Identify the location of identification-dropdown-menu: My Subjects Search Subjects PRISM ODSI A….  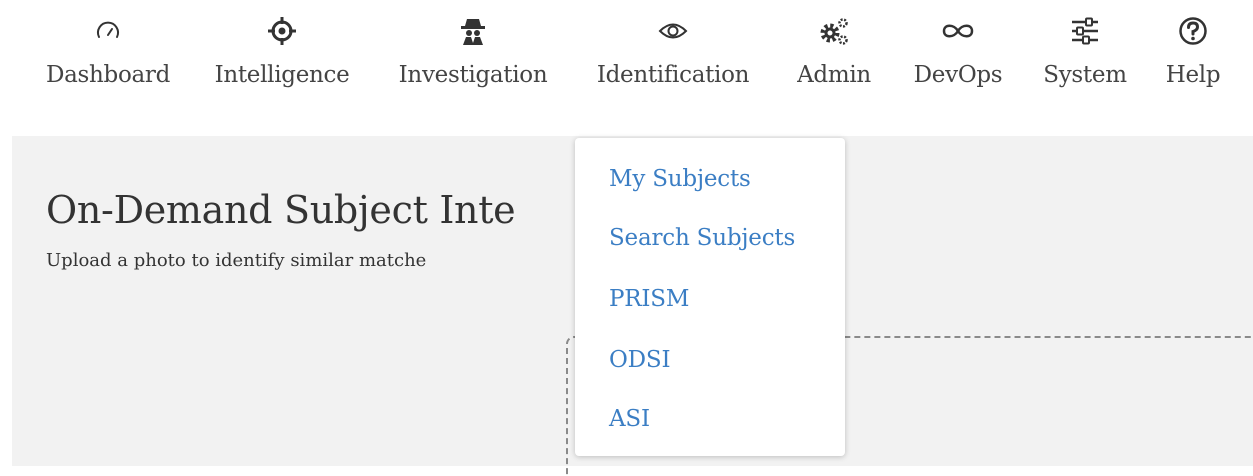
(710, 297).